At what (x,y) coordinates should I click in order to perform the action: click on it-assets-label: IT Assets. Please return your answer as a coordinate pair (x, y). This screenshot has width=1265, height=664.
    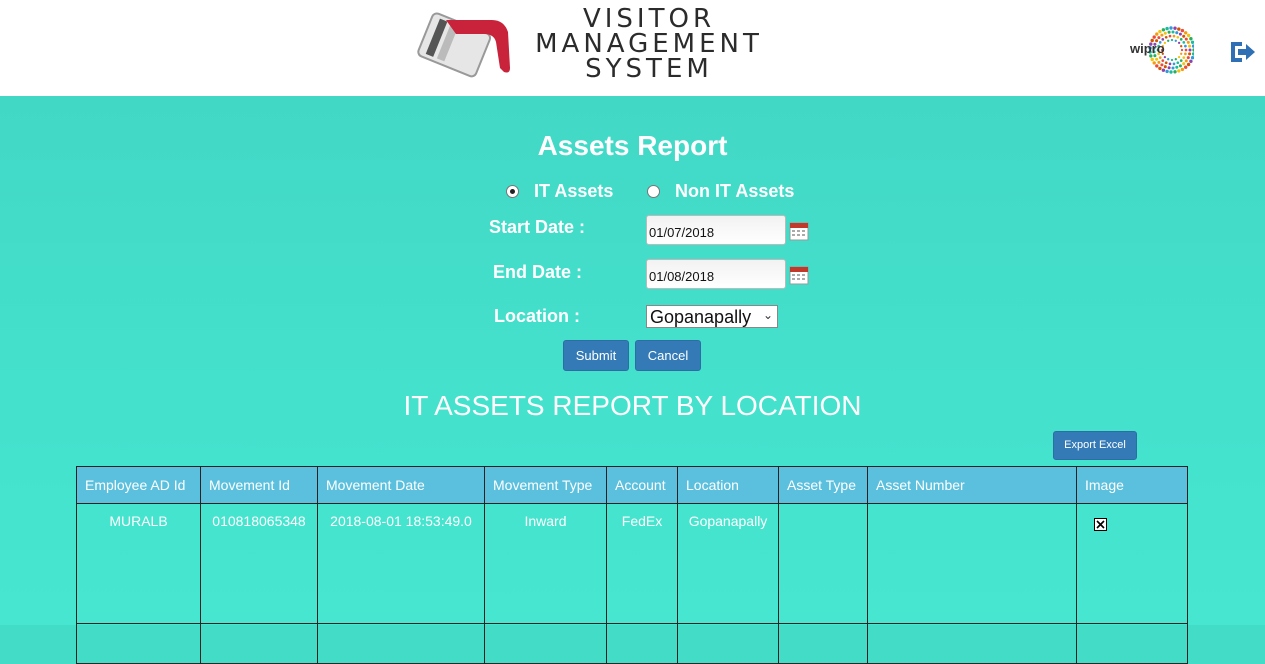
    Looking at the image, I should click on (573, 191).